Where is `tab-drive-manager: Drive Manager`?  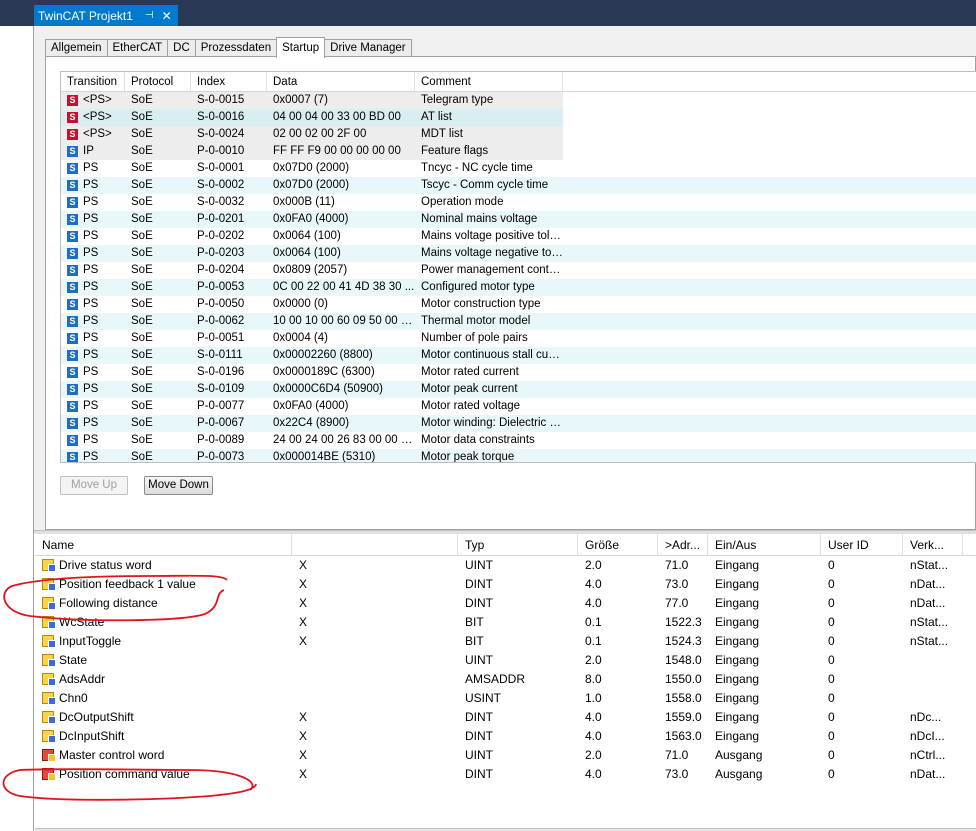 tab-drive-manager: Drive Manager is located at coordinates (368, 48).